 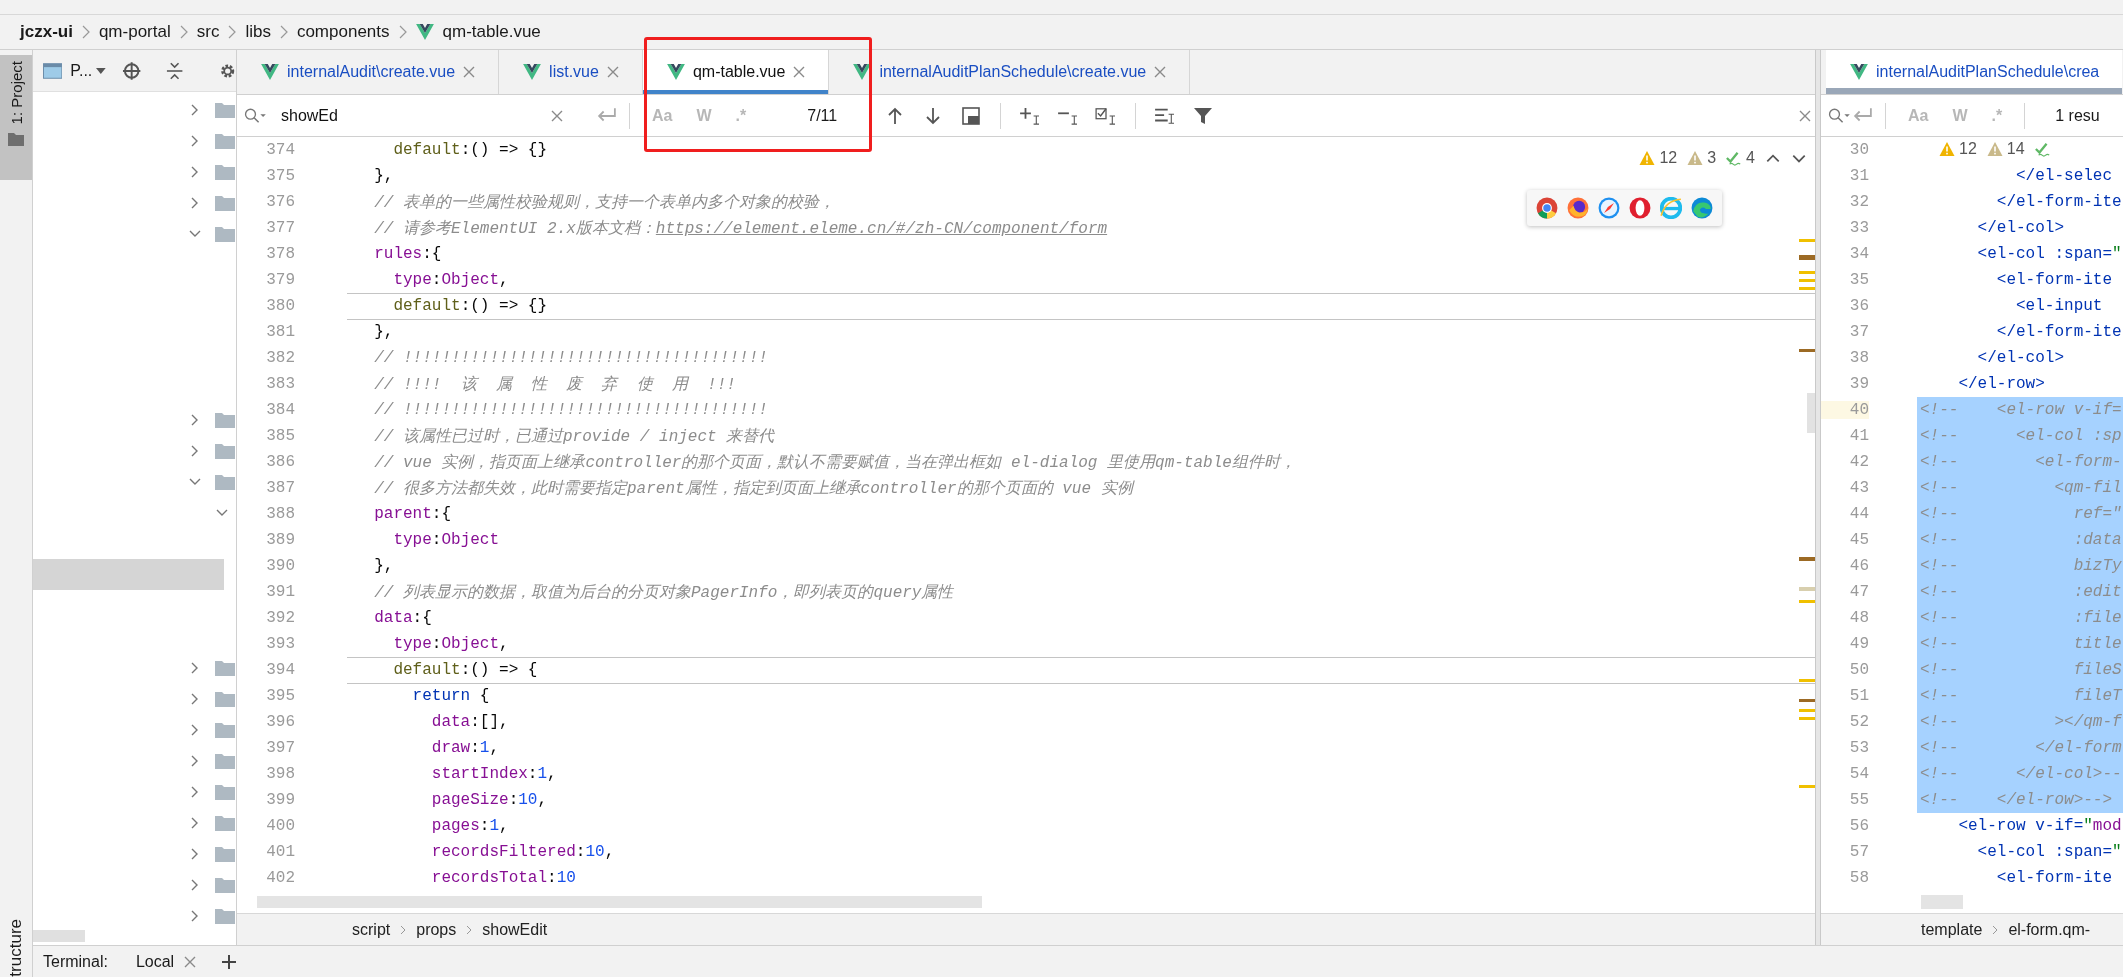 What do you see at coordinates (280, 332) in the screenshot?
I see `line-number: 381` at bounding box center [280, 332].